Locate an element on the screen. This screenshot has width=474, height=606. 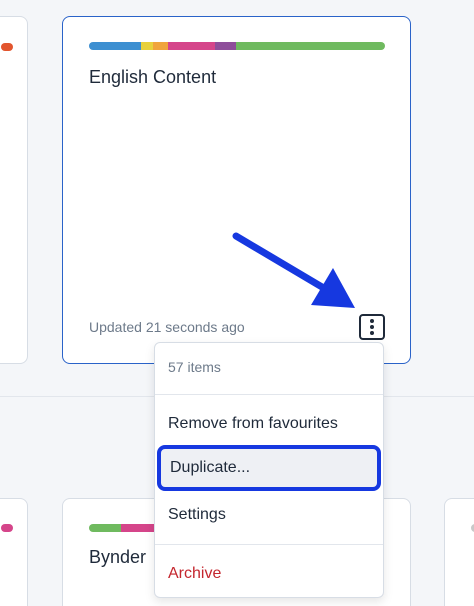
item-count-text: 57 items is located at coordinates (194, 367).